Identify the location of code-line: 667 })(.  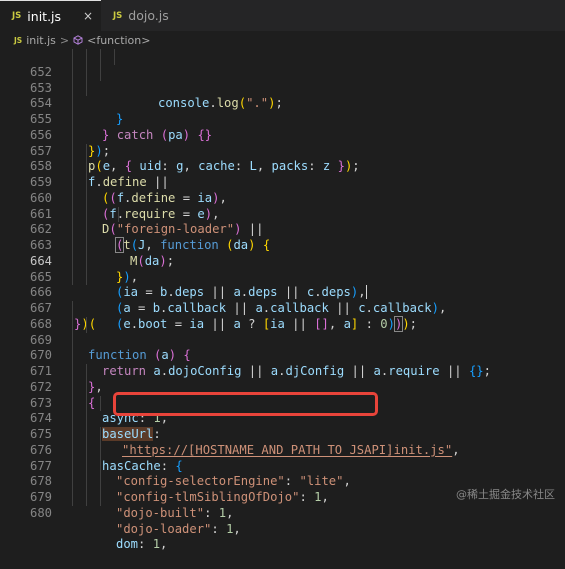
(282, 308).